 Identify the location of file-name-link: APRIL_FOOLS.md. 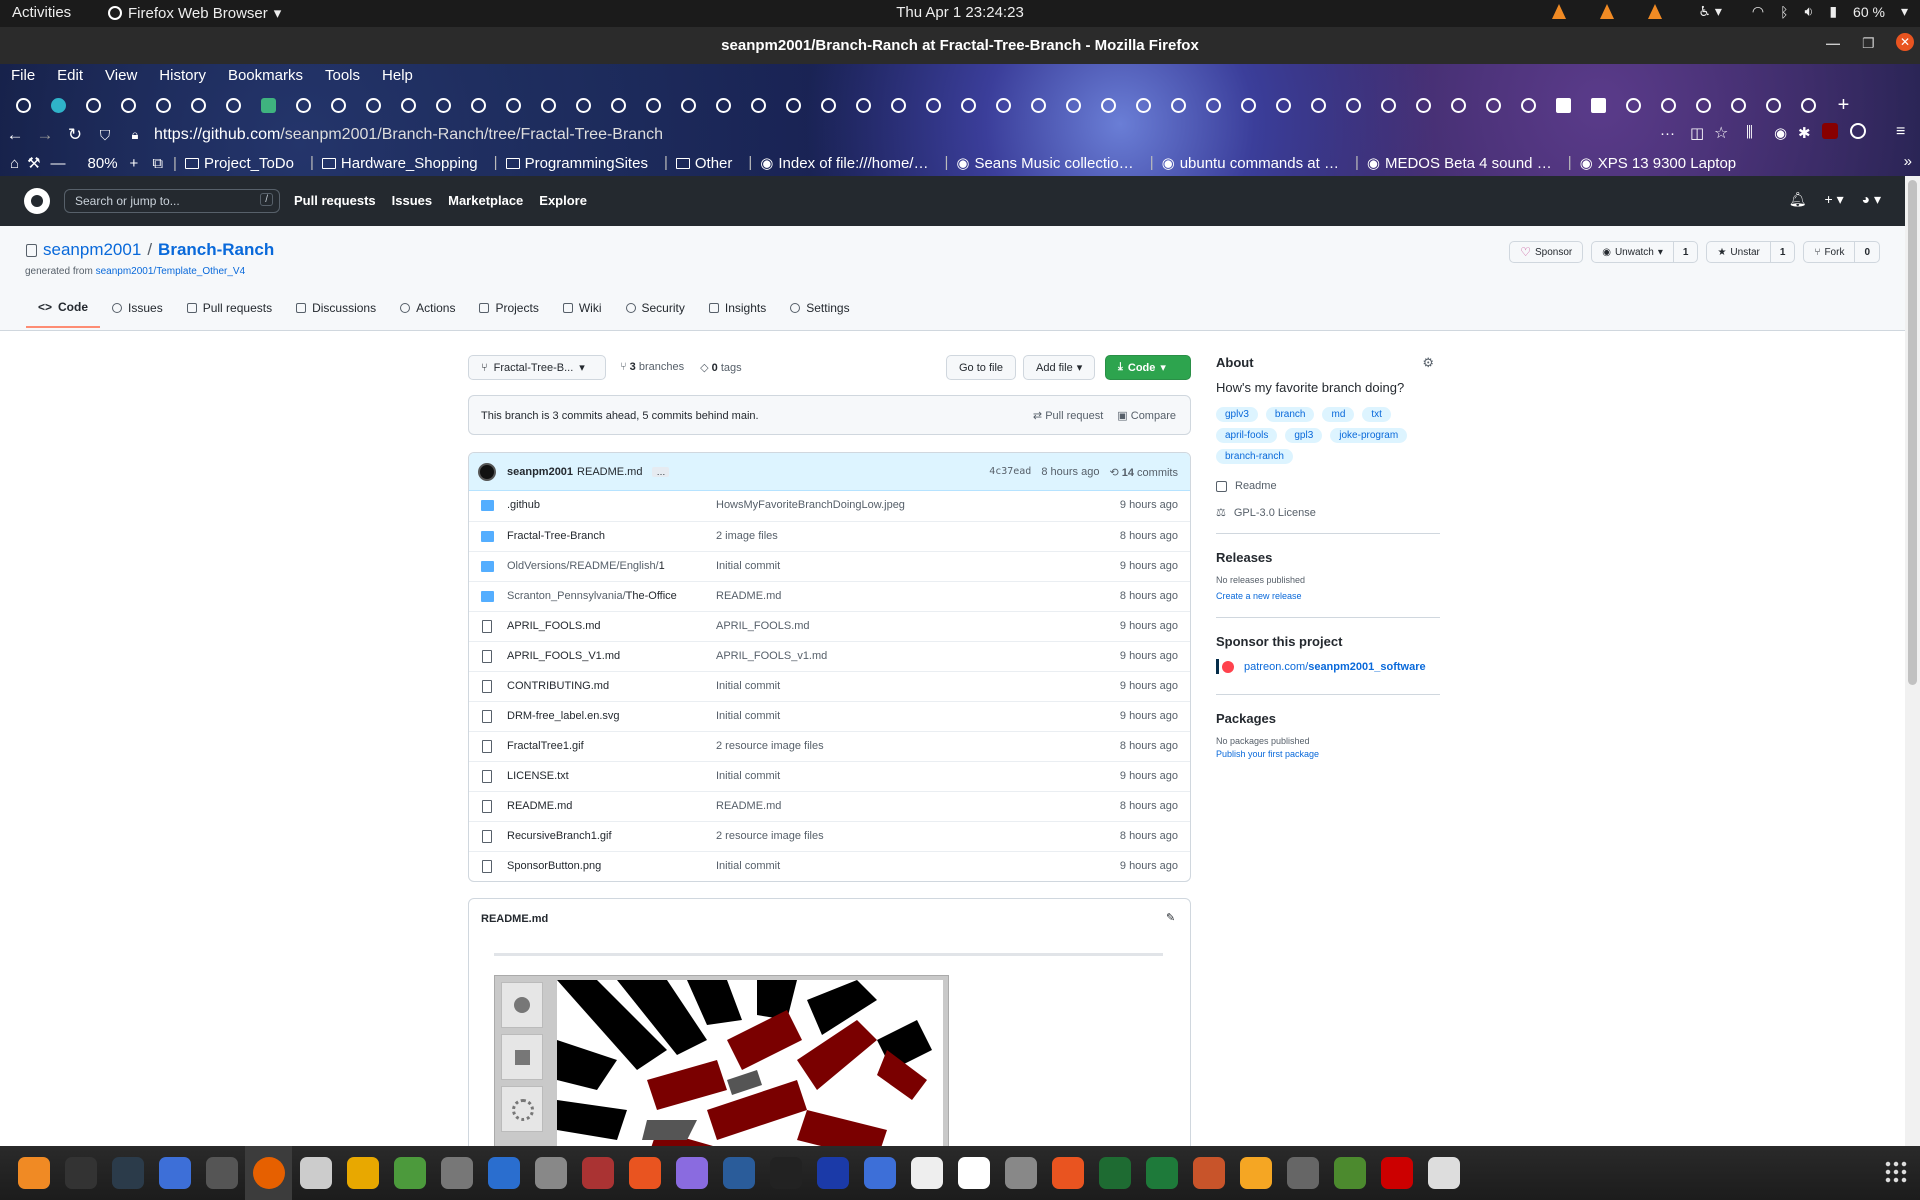
(554, 626).